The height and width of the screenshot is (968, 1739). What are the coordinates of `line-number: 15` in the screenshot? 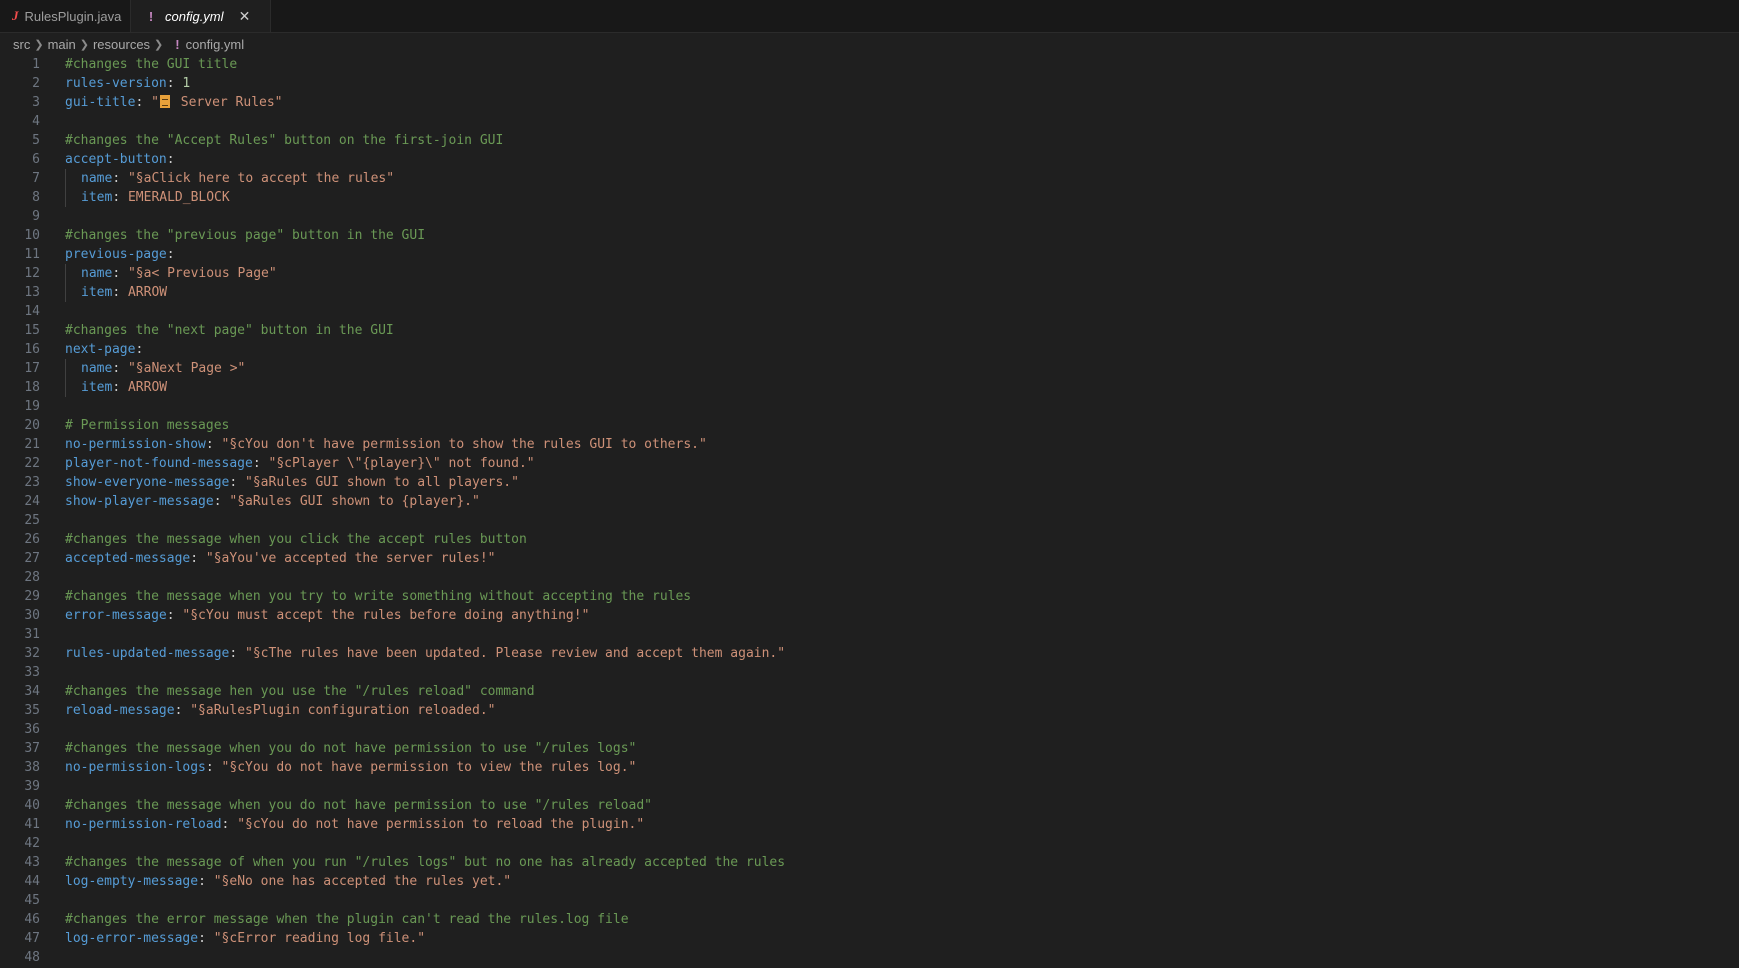 It's located at (32, 330).